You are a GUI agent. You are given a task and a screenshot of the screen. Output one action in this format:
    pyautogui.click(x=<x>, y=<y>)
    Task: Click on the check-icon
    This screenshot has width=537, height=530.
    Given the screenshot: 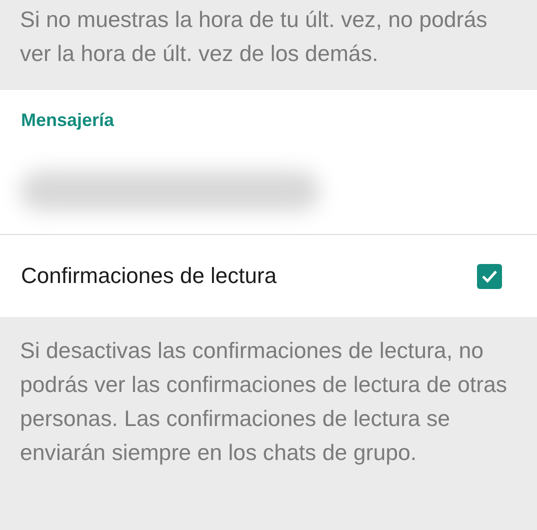 What is the action you would take?
    pyautogui.click(x=489, y=276)
    